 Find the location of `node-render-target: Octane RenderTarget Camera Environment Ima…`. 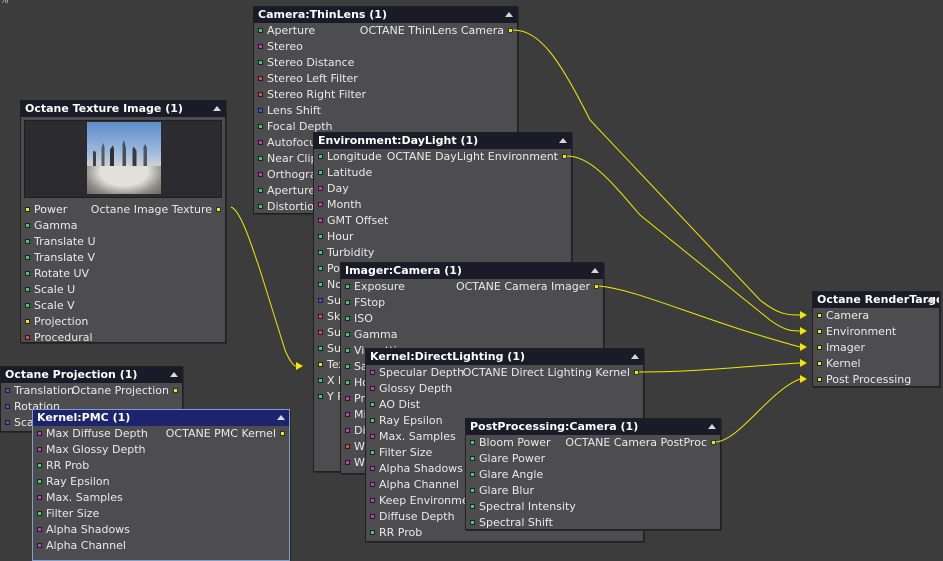

node-render-target: Octane RenderTarget Camera Environment Ima… is located at coordinates (876, 339).